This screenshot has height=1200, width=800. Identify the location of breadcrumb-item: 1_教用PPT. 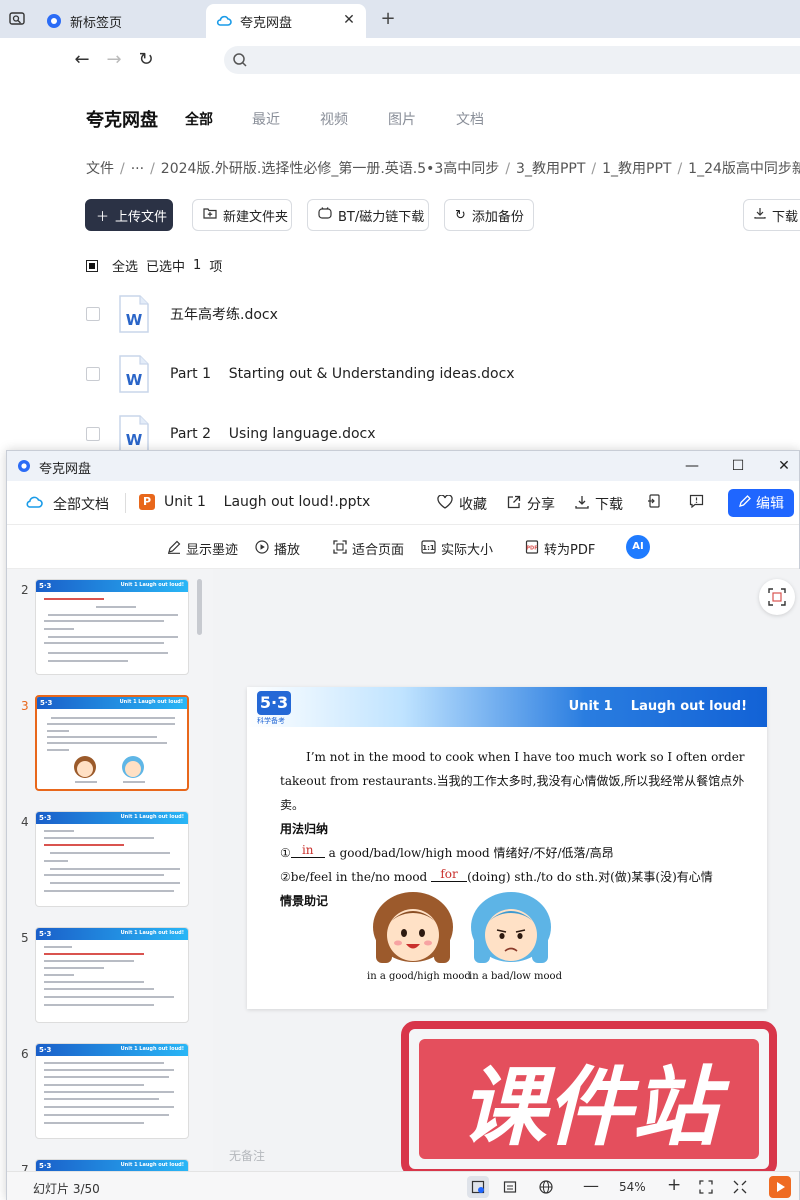
(636, 169).